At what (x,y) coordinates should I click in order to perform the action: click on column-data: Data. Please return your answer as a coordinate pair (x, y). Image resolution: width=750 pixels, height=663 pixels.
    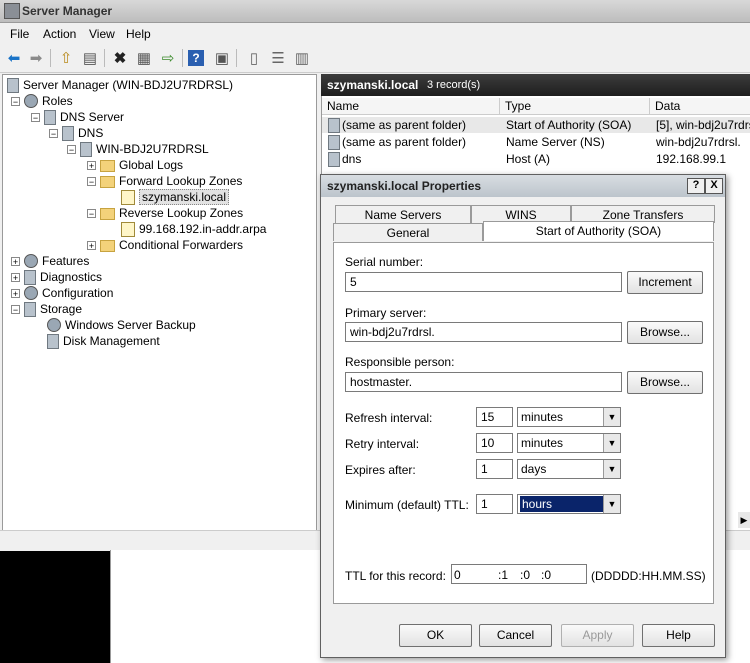
    Looking at the image, I should click on (700, 106).